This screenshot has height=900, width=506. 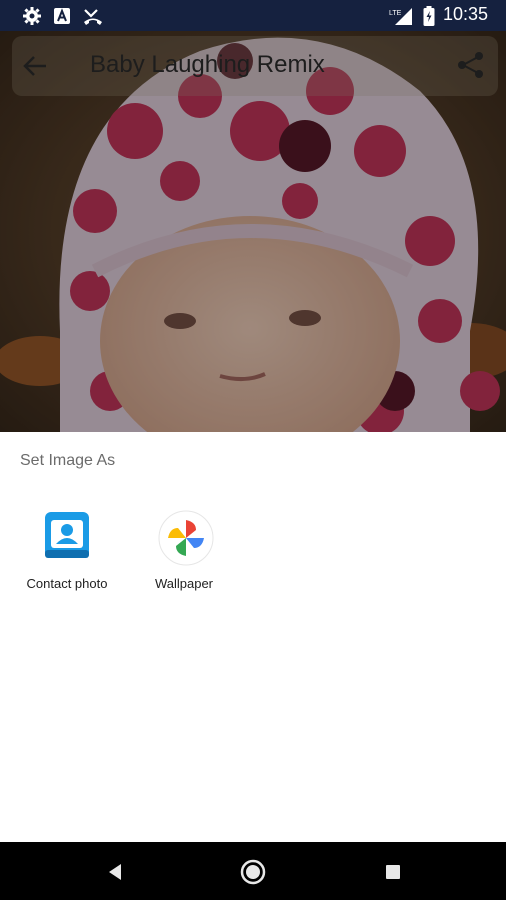 I want to click on wallpaper-target: Wallpaper, so click(x=184, y=550).